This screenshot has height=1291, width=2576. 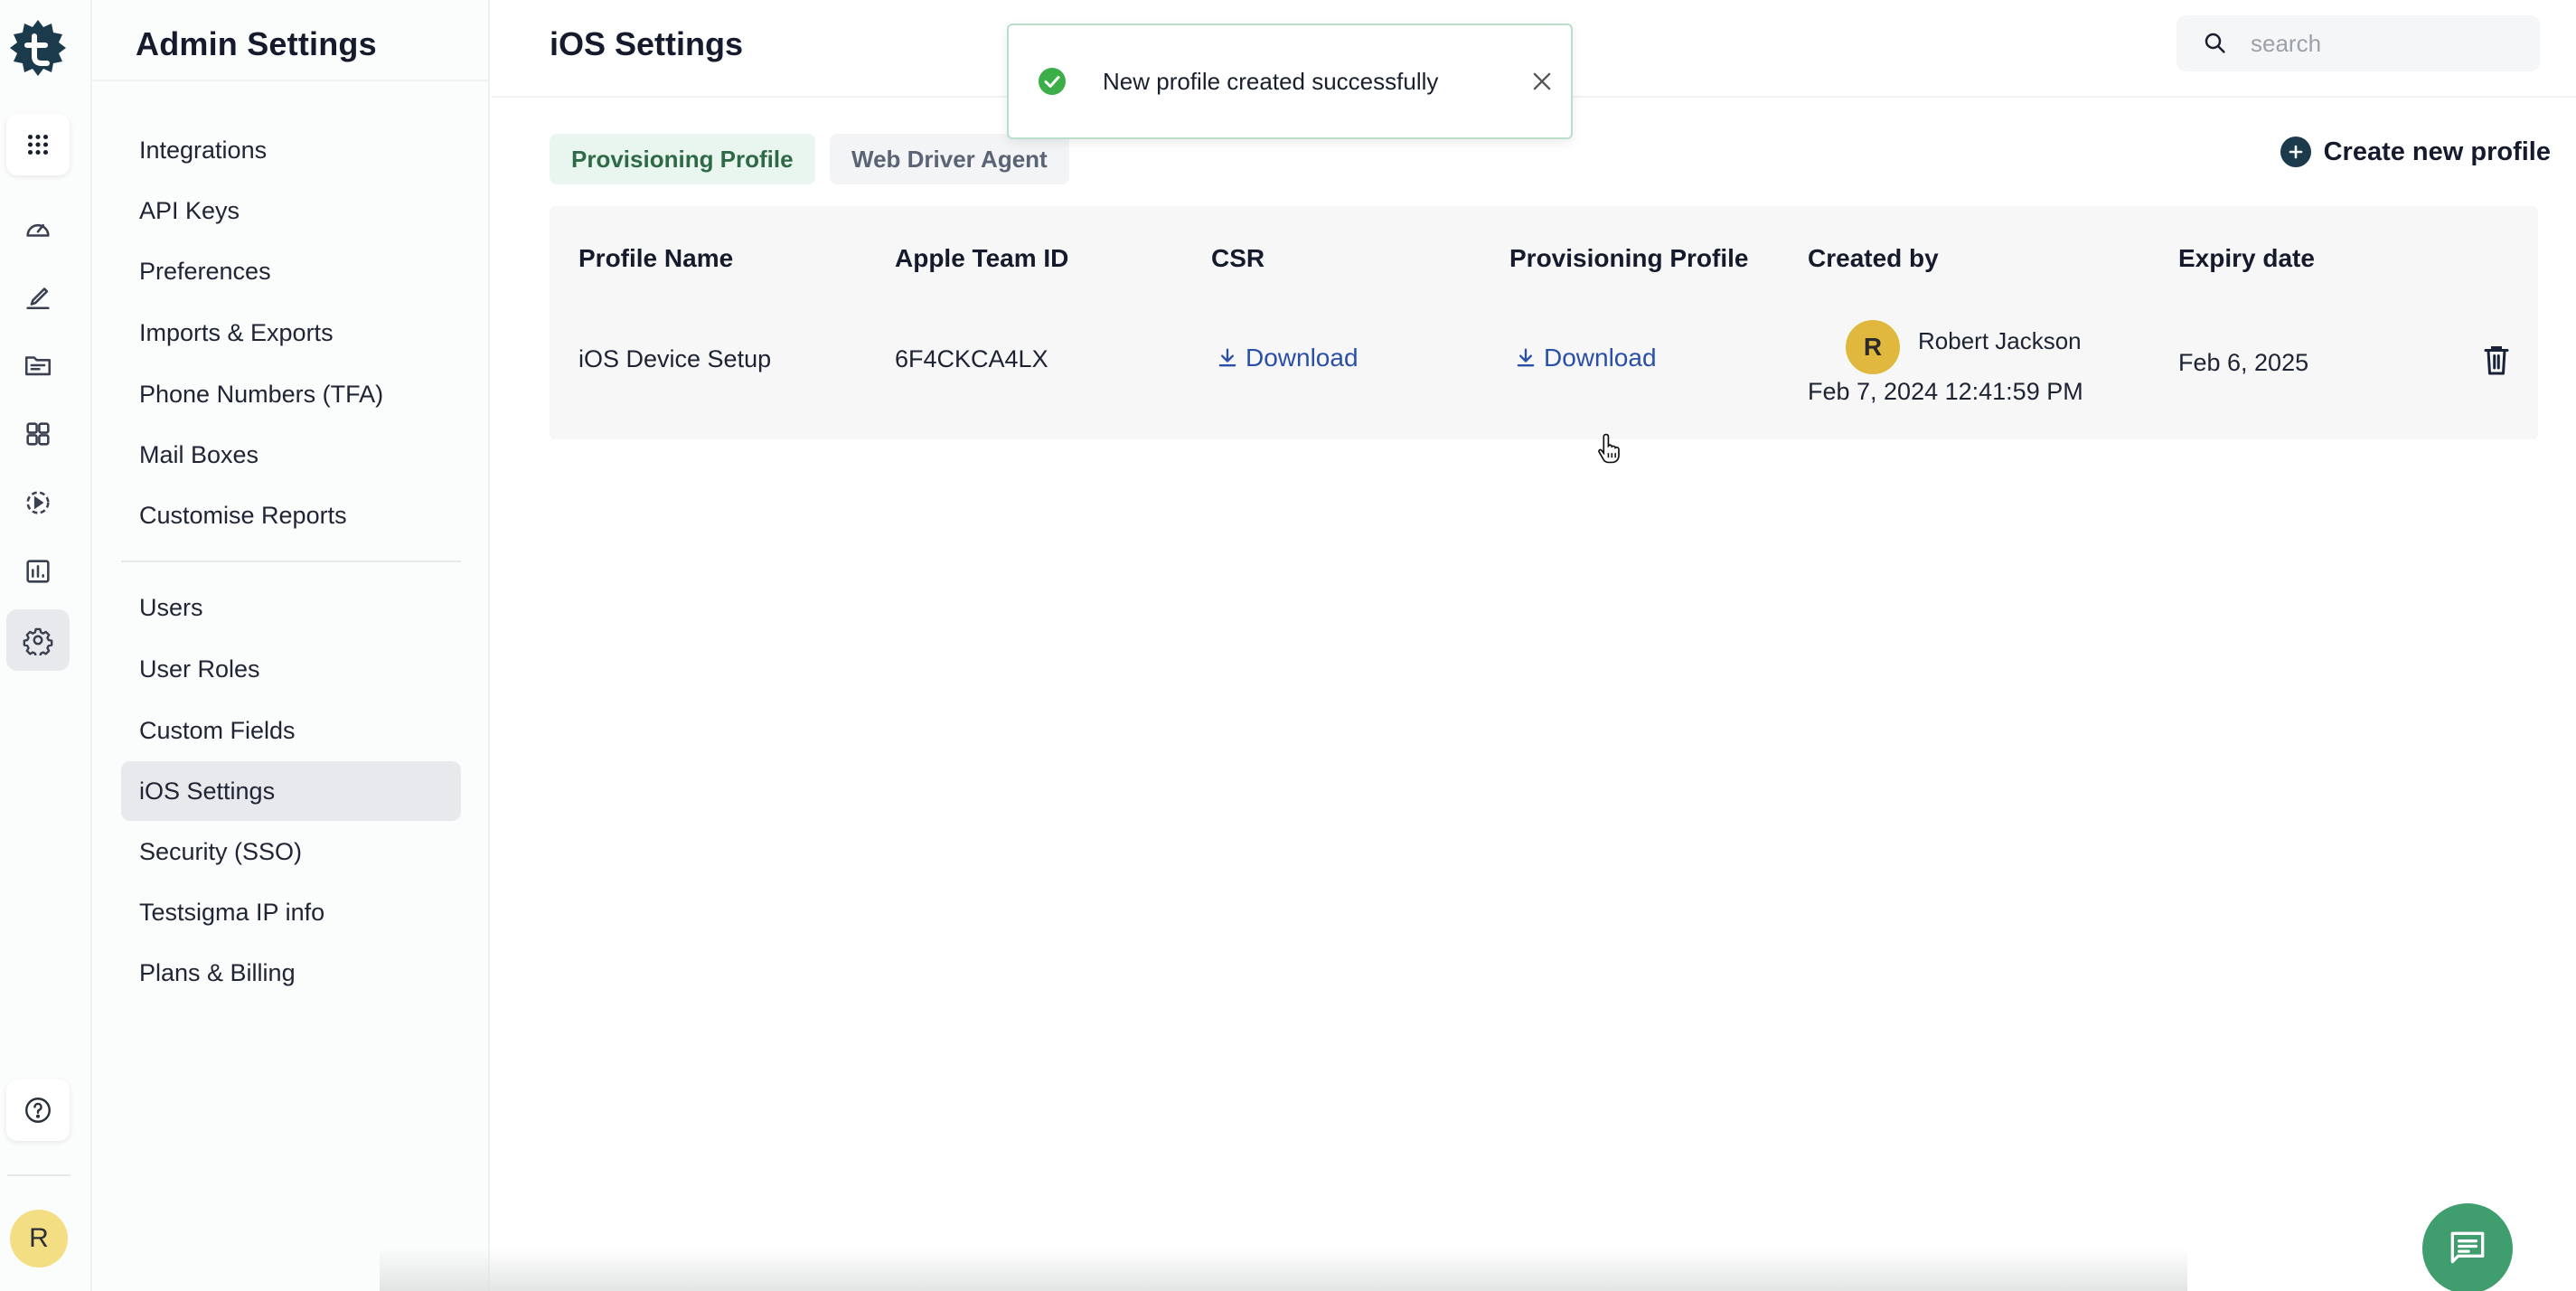 I want to click on icon-rail: R, so click(x=46, y=645).